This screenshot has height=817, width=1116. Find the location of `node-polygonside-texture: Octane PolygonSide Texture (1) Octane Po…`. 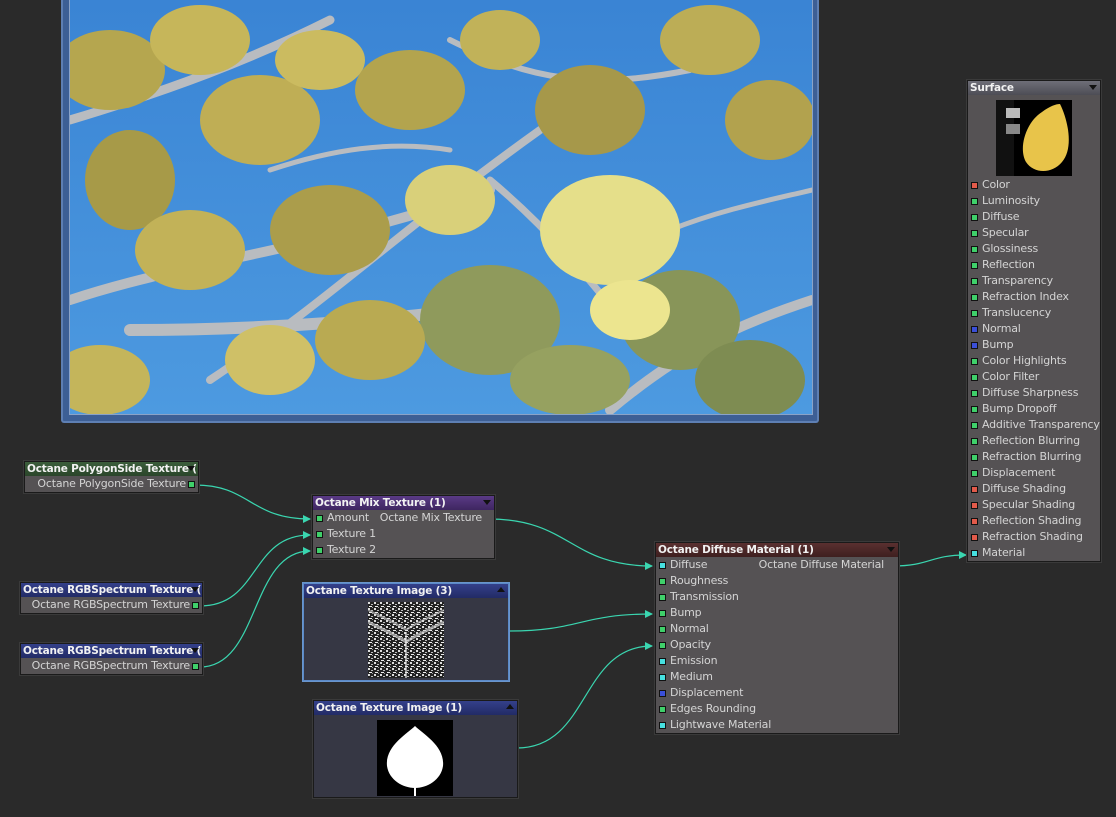

node-polygonside-texture: Octane PolygonSide Texture (1) Octane Po… is located at coordinates (111, 477).